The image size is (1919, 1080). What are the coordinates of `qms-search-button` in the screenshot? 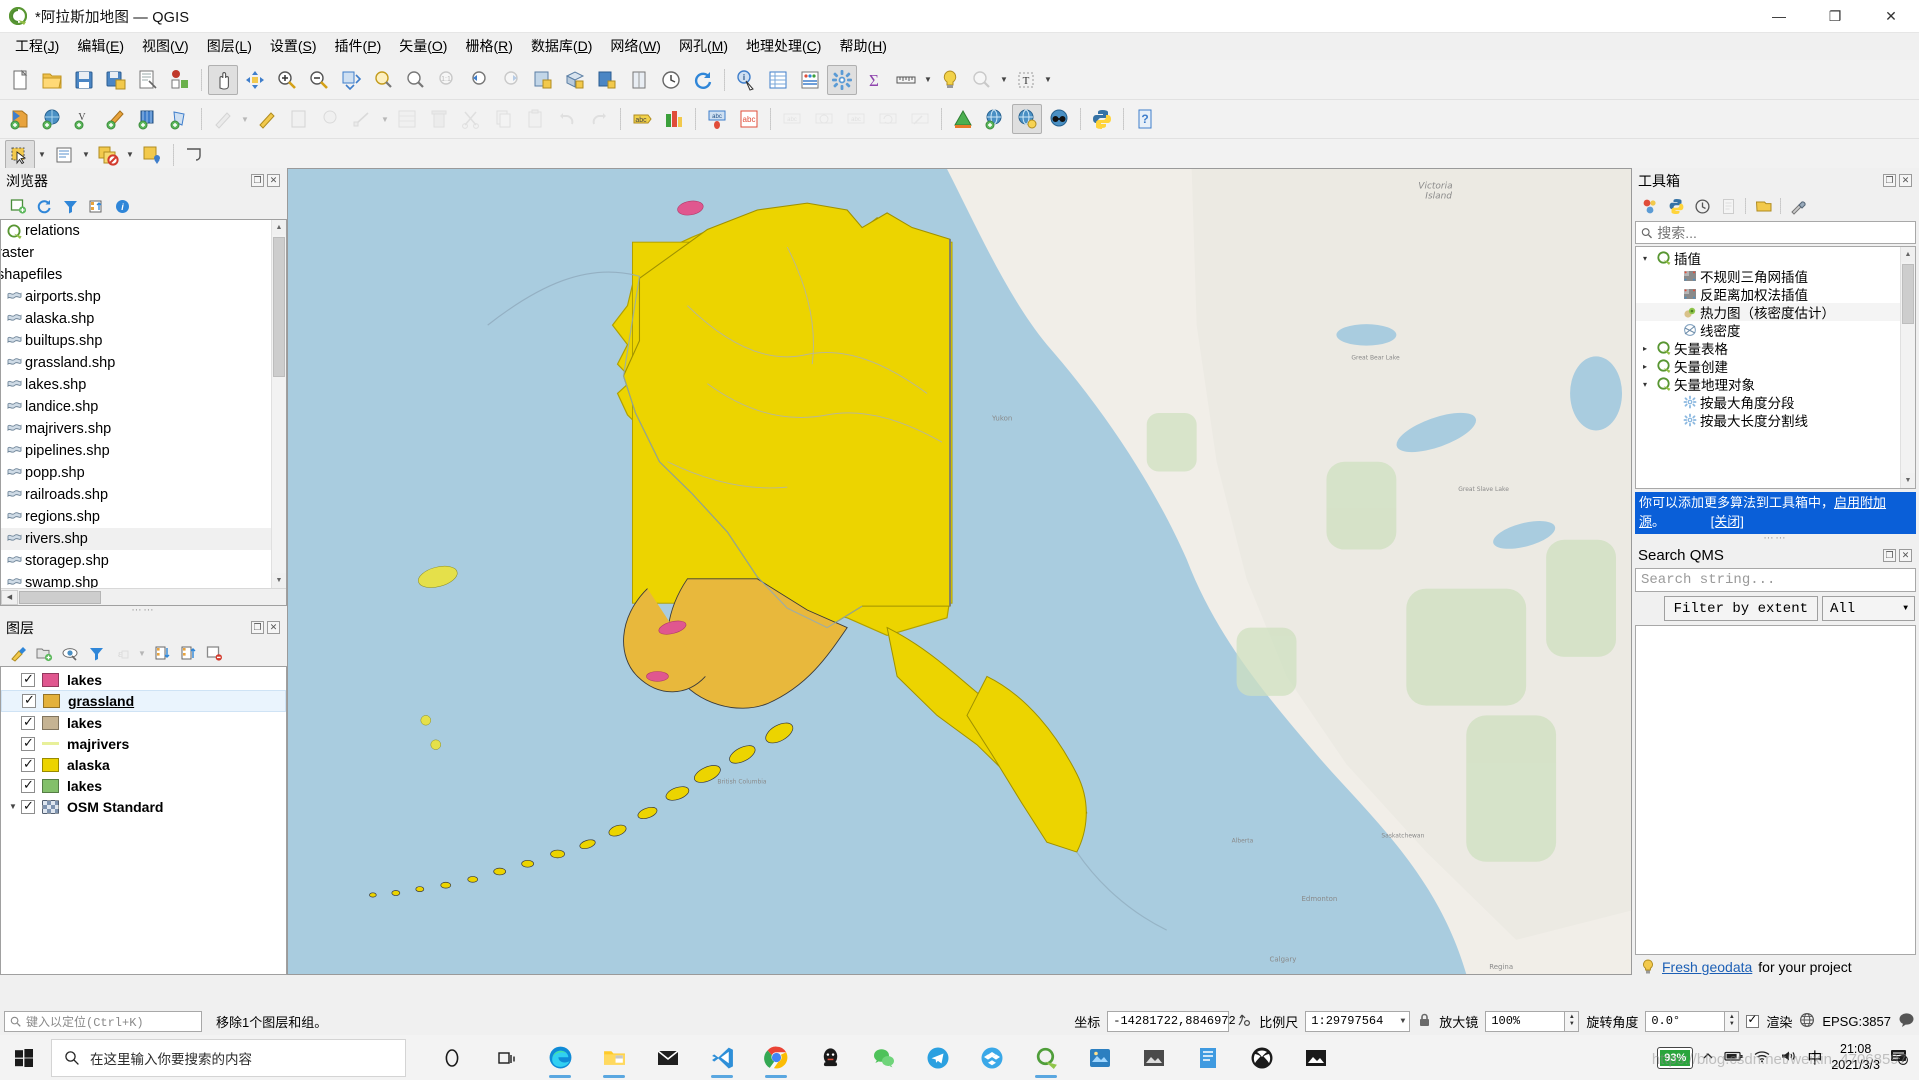 It's located at (1059, 119).